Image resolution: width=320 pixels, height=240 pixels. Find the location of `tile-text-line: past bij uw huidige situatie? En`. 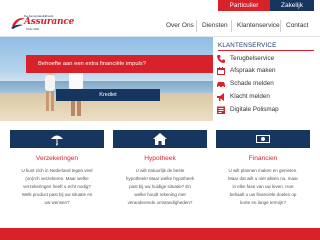

tile-text-line: past bij uw huidige situatie? En is located at coordinates (160, 186).